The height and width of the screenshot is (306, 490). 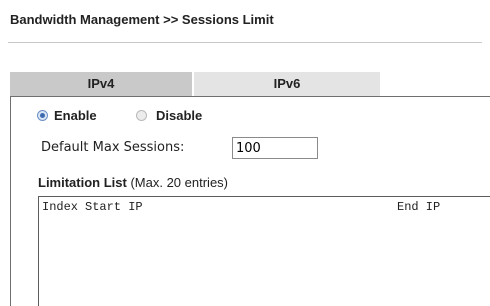 I want to click on default-max-sessions-input, so click(x=275, y=148).